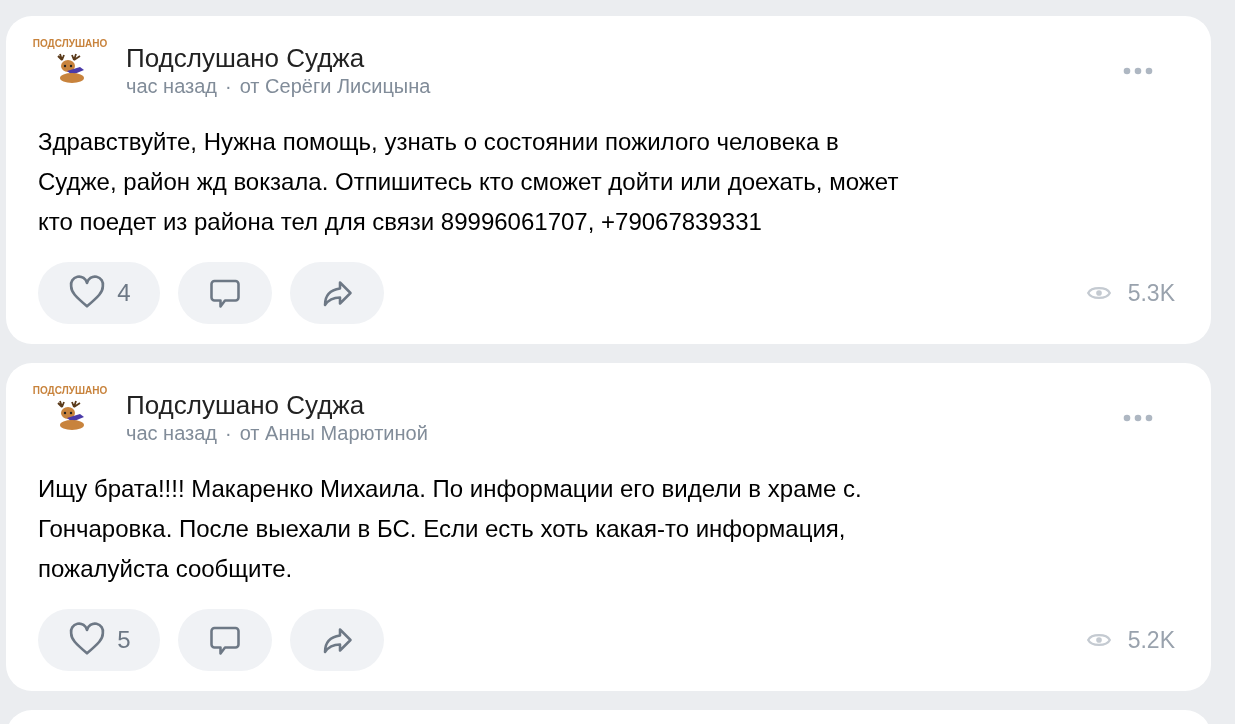  Describe the element at coordinates (99, 640) in the screenshot. I see `like-button: 5` at that location.